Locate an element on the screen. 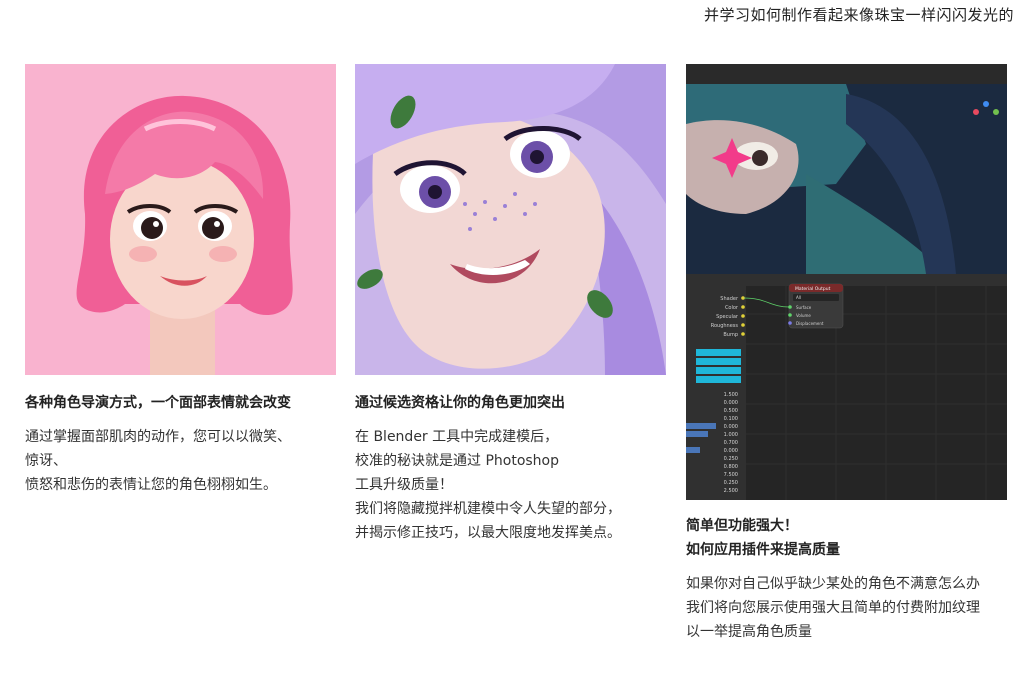  card-title: 通过候选资格让你的角色更加突出 is located at coordinates (460, 403).